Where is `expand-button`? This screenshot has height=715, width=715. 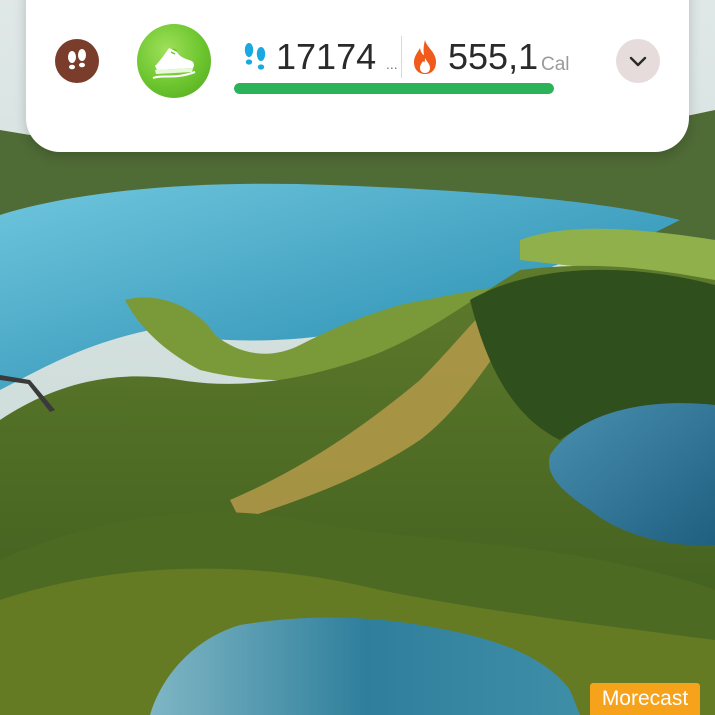 expand-button is located at coordinates (638, 61).